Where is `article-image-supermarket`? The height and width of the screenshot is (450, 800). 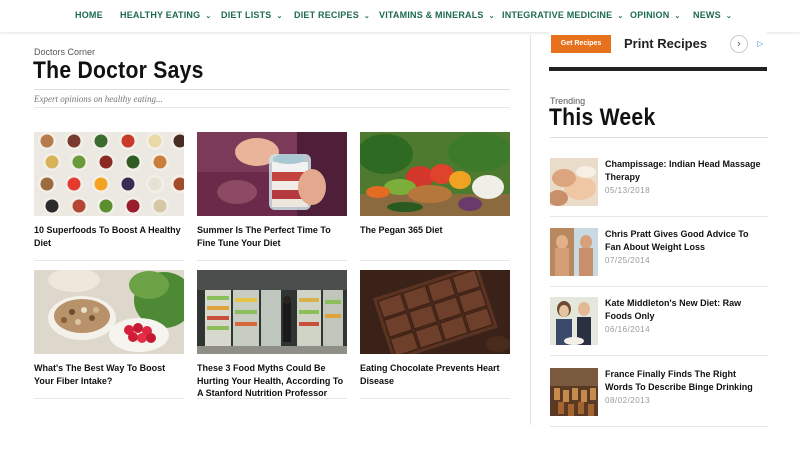 article-image-supermarket is located at coordinates (272, 312).